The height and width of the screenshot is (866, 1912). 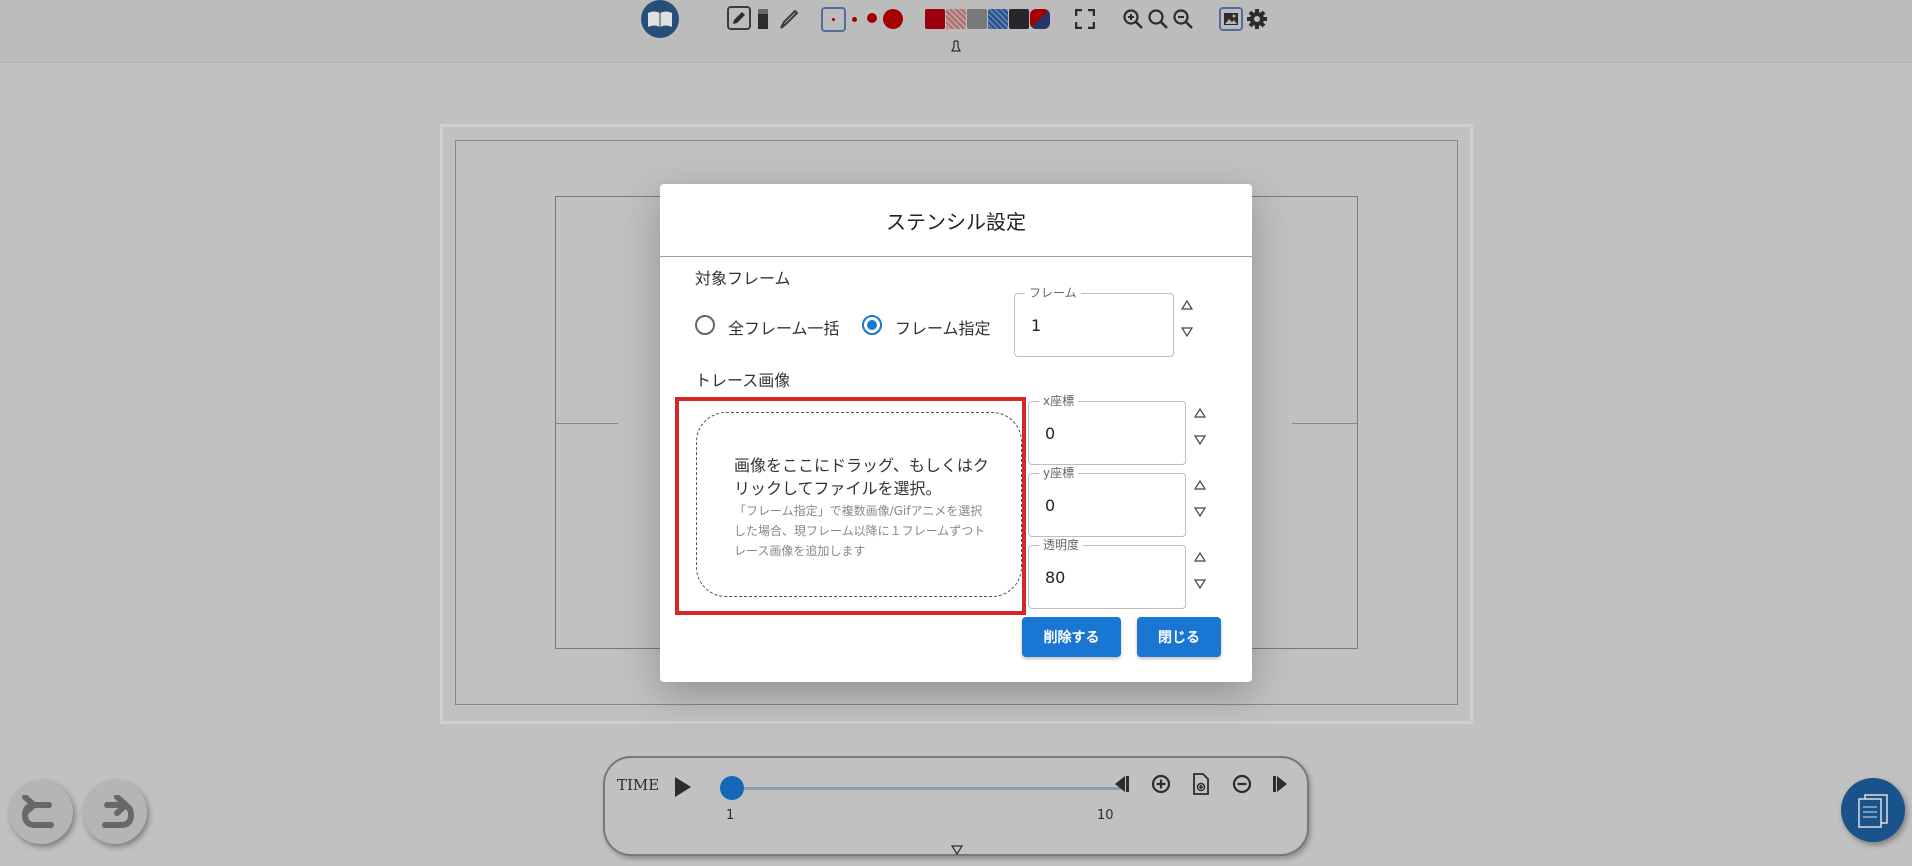 I want to click on y-decrement-icon, so click(x=1200, y=512).